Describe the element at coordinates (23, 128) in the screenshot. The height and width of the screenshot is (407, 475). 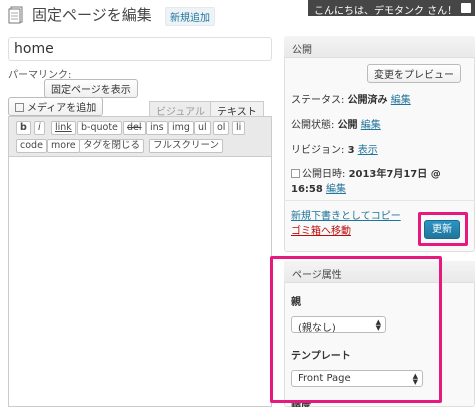
I see `qt-bold-button: b` at that location.